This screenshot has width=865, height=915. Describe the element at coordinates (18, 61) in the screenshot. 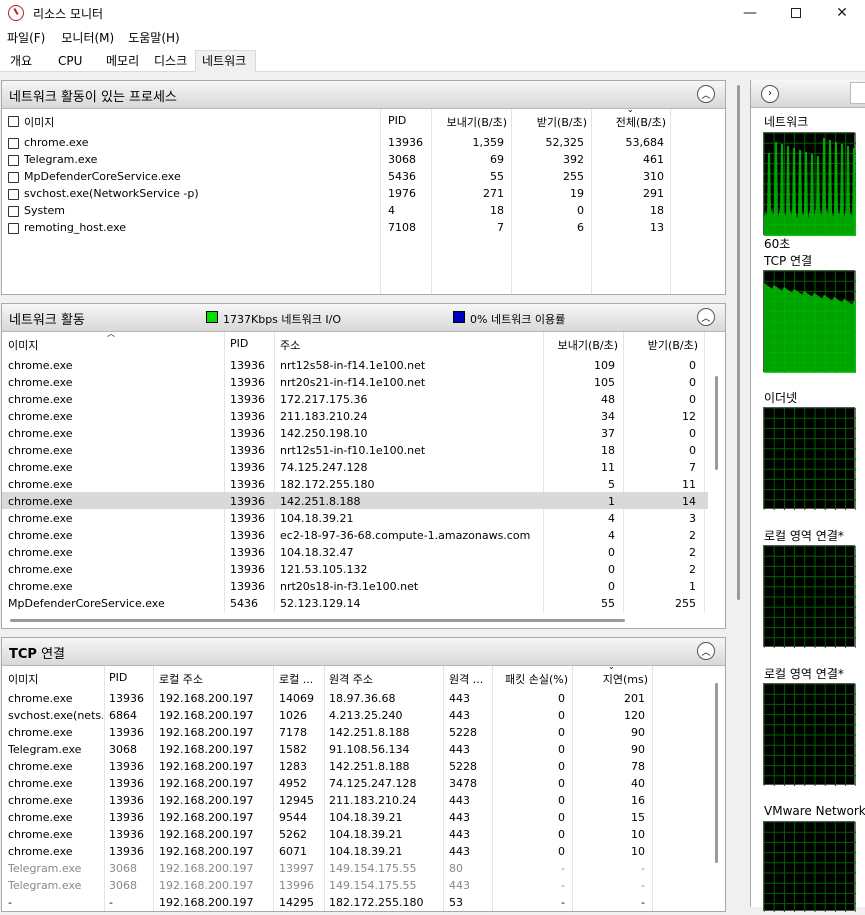

I see `tab-overview: 개요` at that location.